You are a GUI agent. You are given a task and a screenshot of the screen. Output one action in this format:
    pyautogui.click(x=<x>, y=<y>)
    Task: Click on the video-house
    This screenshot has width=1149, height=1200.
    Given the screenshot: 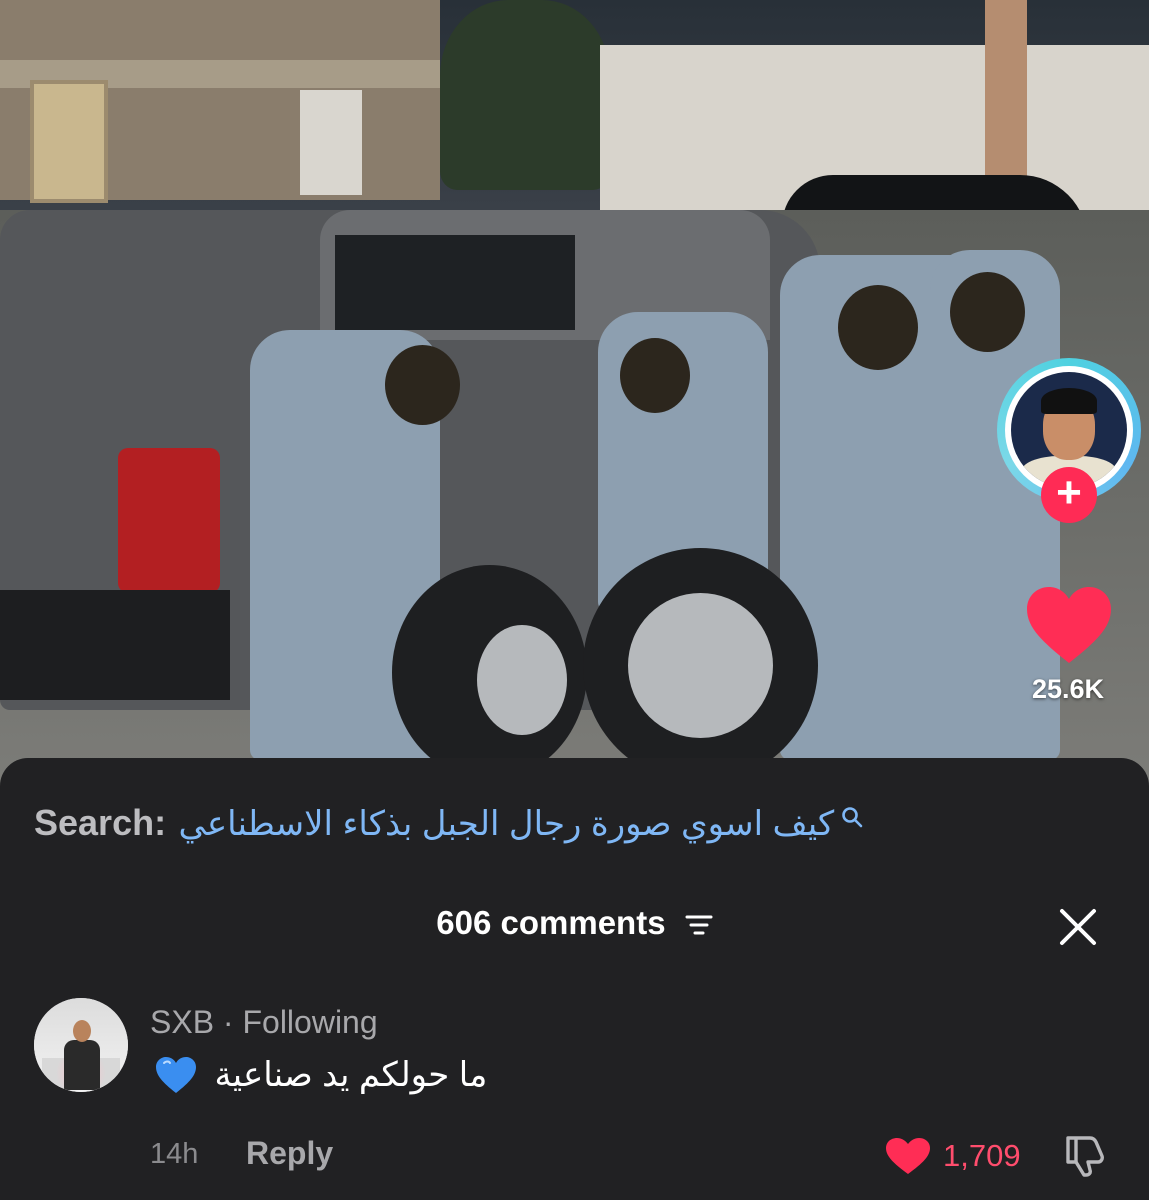 What is the action you would take?
    pyautogui.click(x=220, y=101)
    